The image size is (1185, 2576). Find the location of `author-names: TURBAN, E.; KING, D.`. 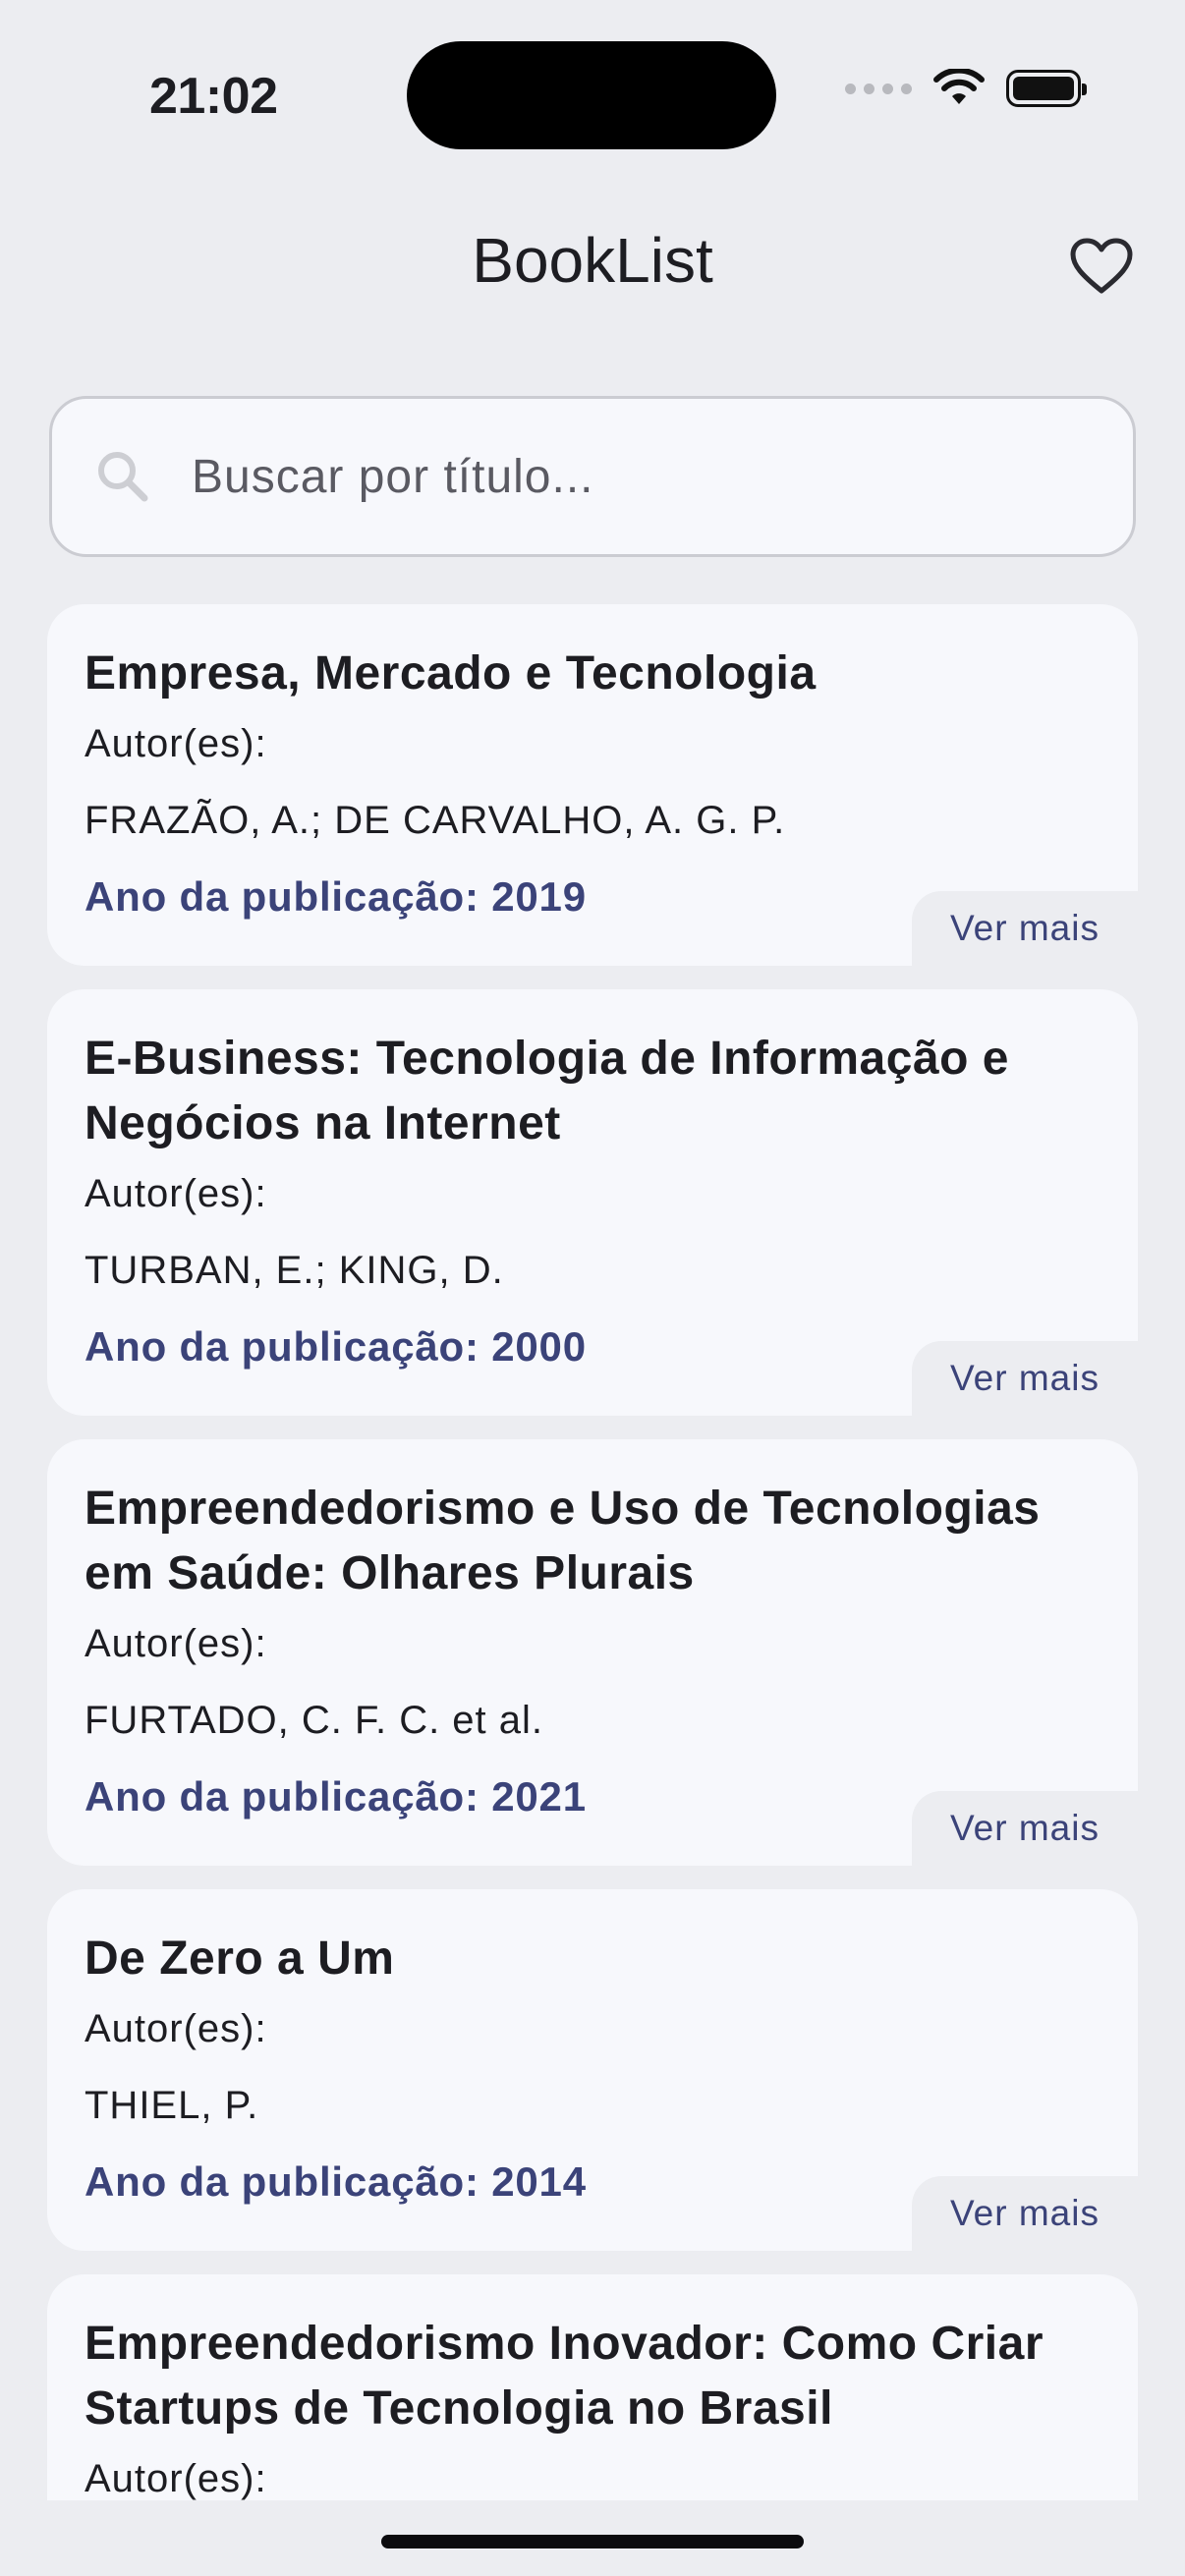

author-names: TURBAN, E.; KING, D. is located at coordinates (294, 1270).